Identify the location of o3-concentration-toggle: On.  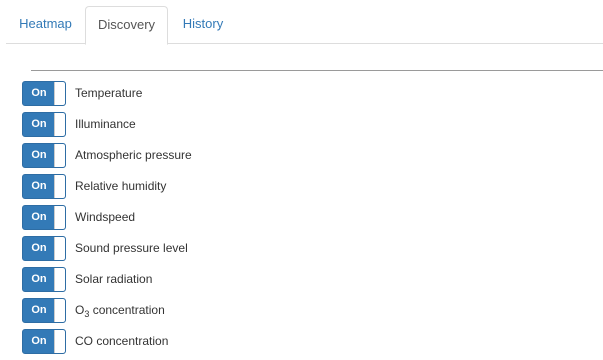
(44, 310).